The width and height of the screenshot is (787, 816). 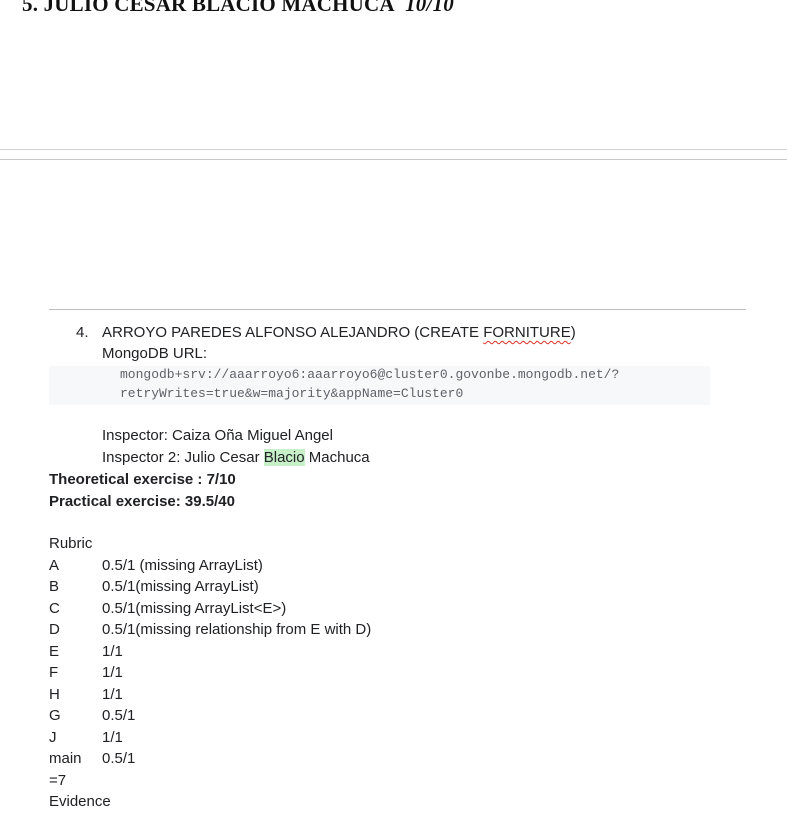 I want to click on rubric-value: 0.5/1 (missing ArrayList), so click(x=182, y=565).